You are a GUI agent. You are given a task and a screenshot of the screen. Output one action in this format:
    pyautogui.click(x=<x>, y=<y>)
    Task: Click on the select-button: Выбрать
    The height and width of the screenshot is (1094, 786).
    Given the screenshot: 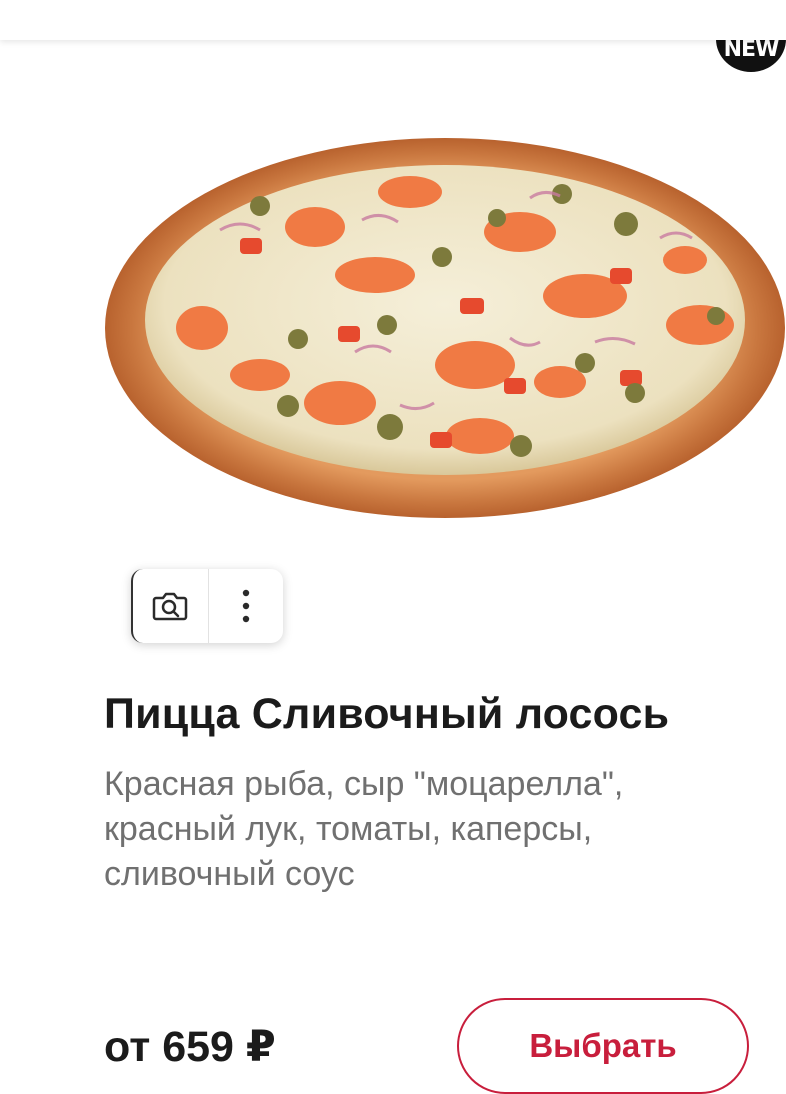 What is the action you would take?
    pyautogui.click(x=603, y=1046)
    